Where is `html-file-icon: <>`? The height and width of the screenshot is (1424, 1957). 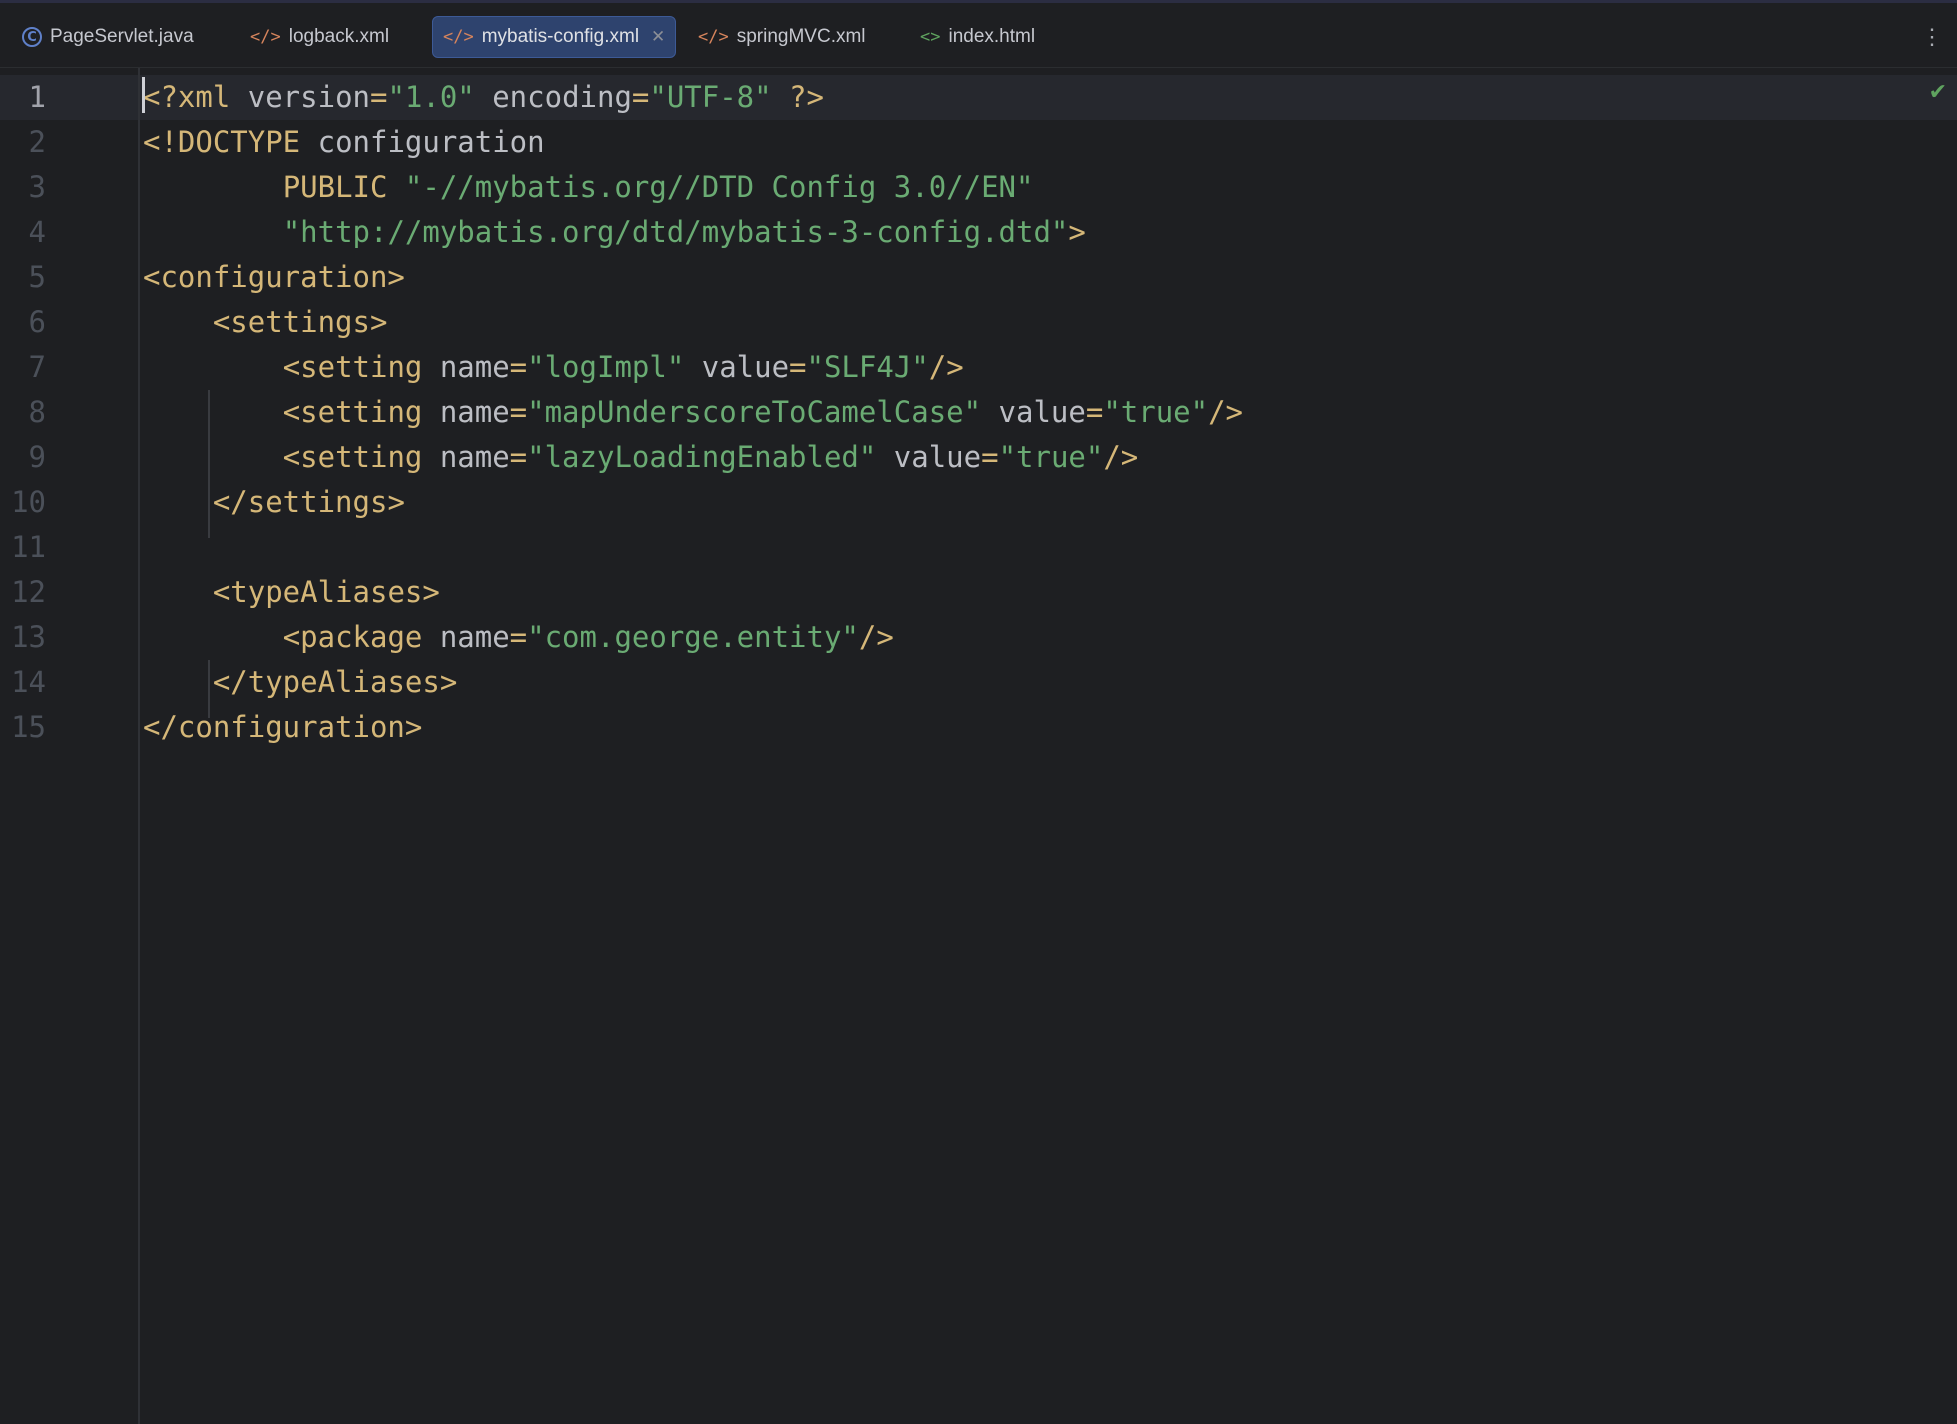 html-file-icon: <> is located at coordinates (930, 37).